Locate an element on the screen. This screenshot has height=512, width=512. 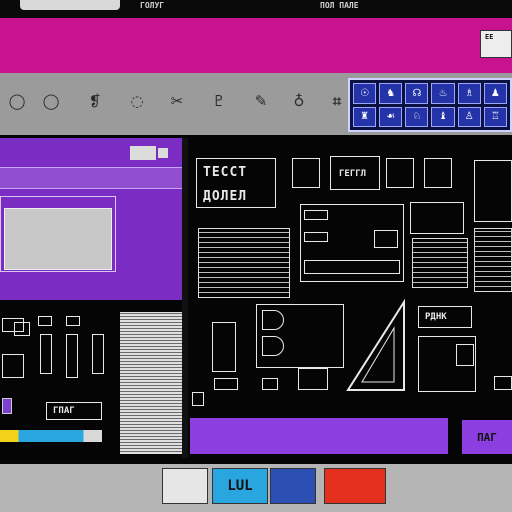
action-button: ПАГ is located at coordinates (487, 437).